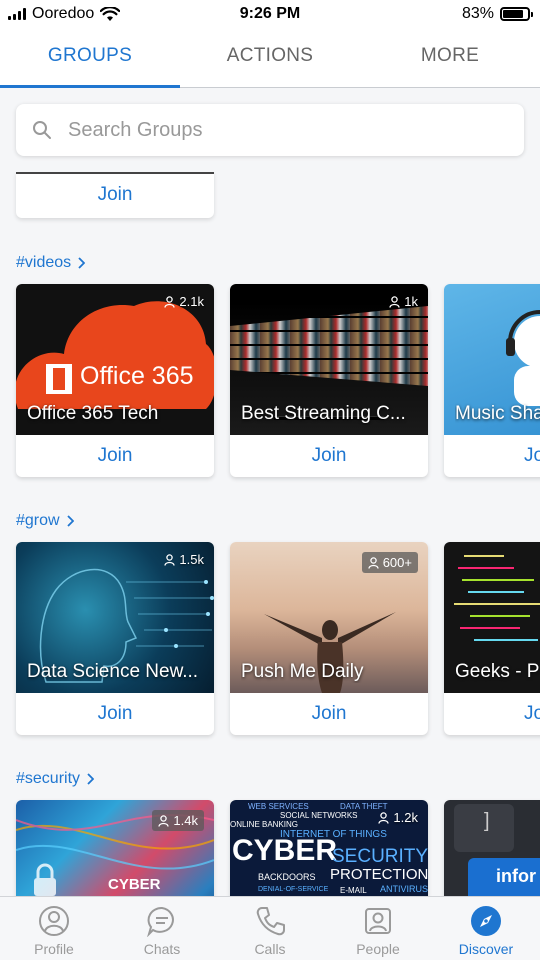  I want to click on group-image: ] infor, so click(492, 848).